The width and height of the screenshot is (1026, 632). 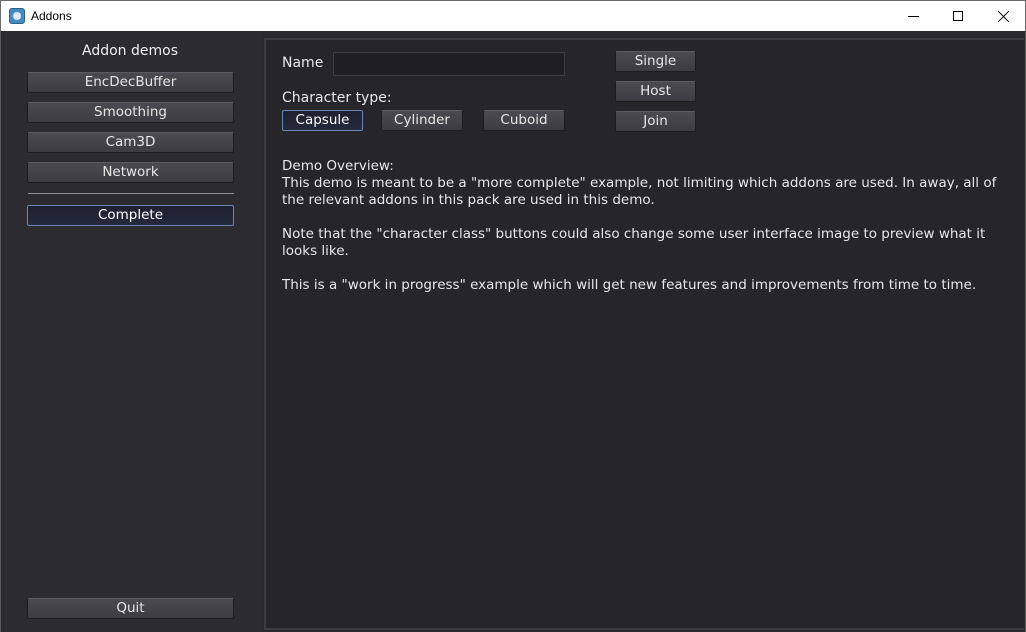 I want to click on maximize-button, so click(x=958, y=16).